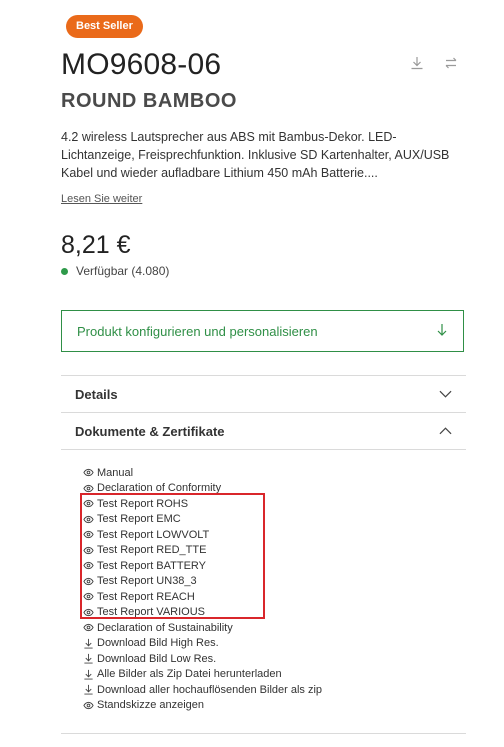  What do you see at coordinates (451, 63) in the screenshot?
I see `compare-icon` at bounding box center [451, 63].